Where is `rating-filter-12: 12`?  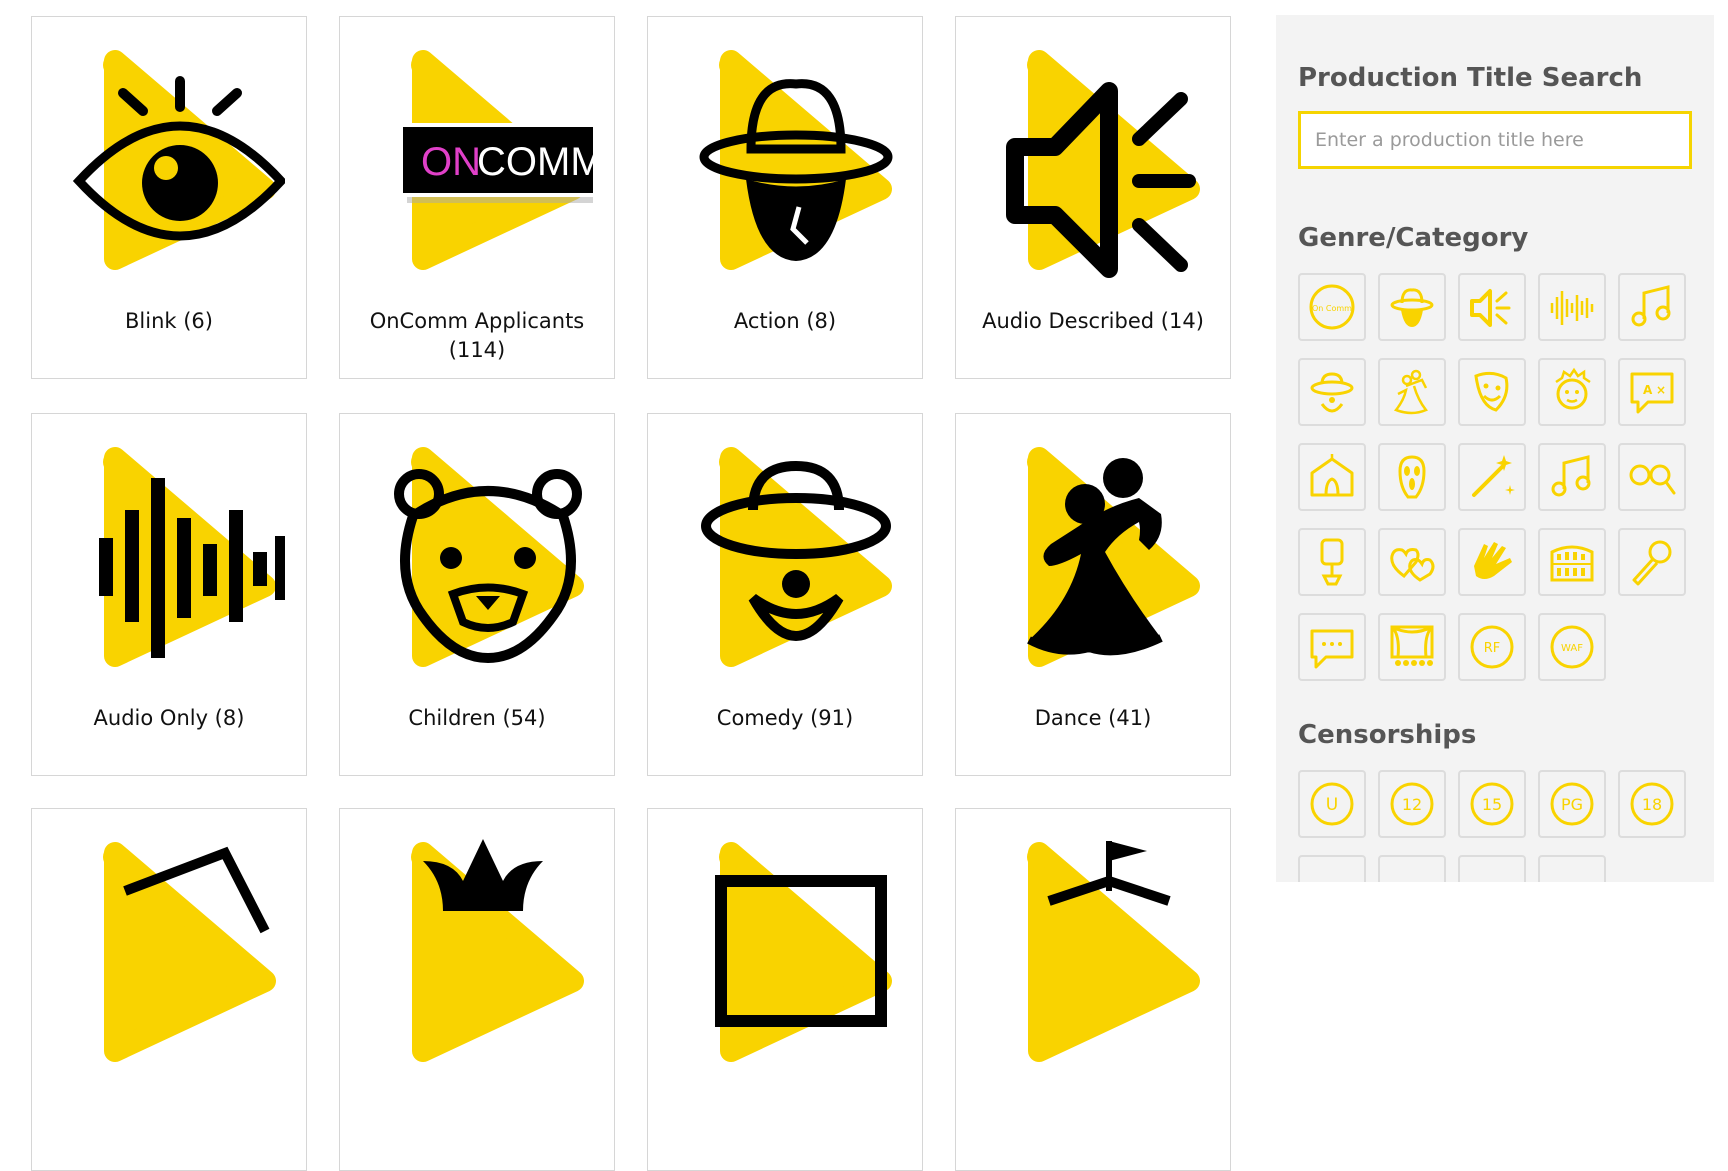
rating-filter-12: 12 is located at coordinates (1412, 804).